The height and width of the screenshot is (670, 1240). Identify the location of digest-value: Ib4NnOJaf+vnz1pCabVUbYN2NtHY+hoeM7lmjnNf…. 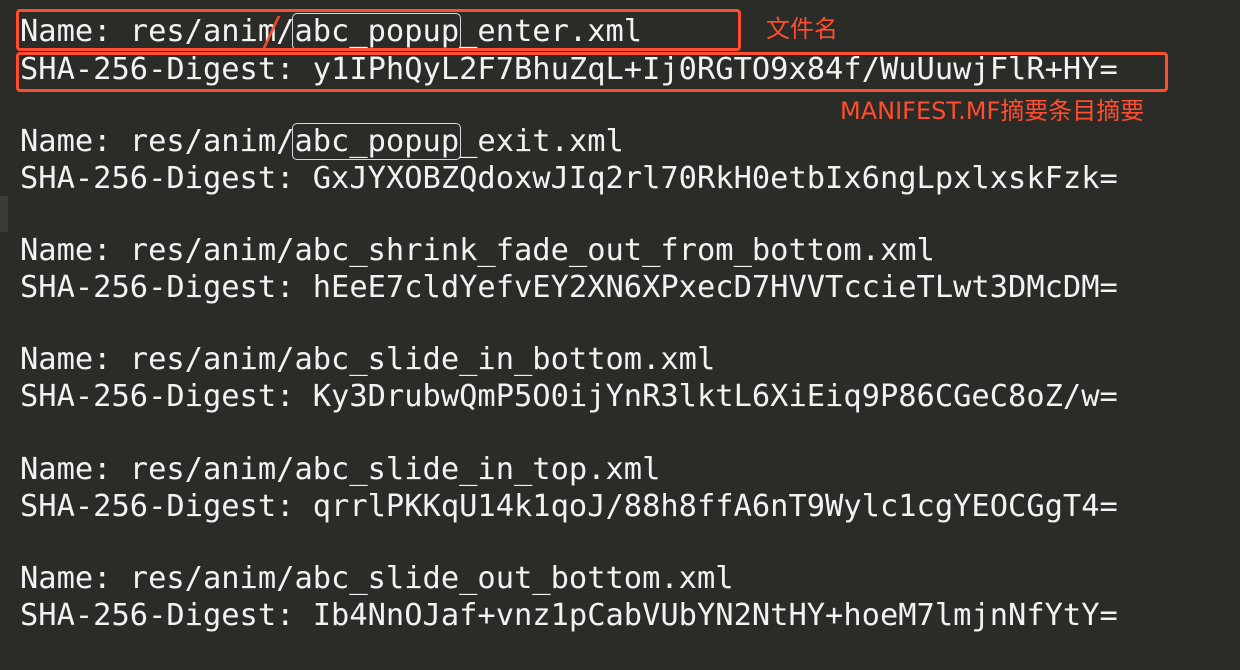
(715, 615).